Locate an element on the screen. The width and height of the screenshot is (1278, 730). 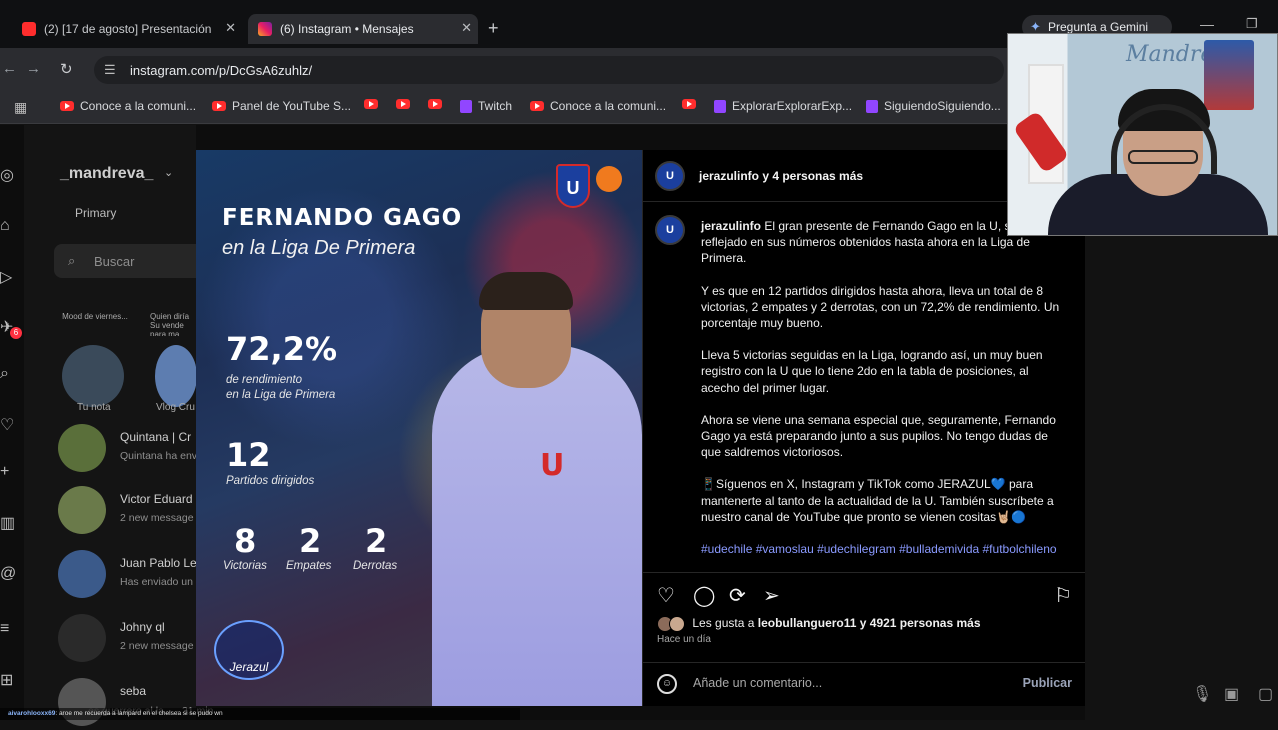
restore-icon: ❐ is located at coordinates (1252, 24).